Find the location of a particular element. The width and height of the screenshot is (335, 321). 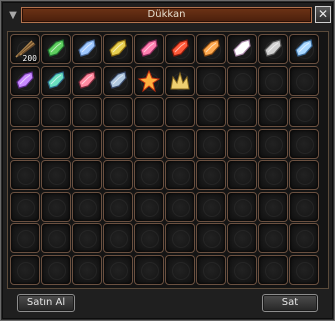

green-gem-icon is located at coordinates (56, 49).